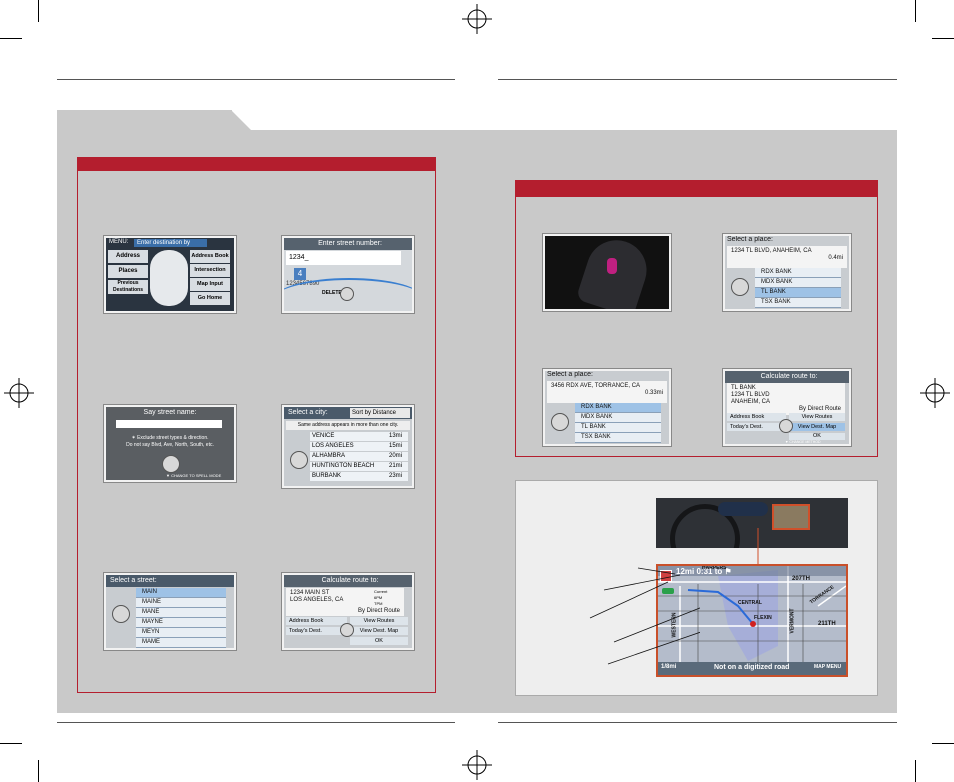 The height and width of the screenshot is (782, 954). I want to click on city-row: ALHAMBRA 20mi, so click(359, 456).